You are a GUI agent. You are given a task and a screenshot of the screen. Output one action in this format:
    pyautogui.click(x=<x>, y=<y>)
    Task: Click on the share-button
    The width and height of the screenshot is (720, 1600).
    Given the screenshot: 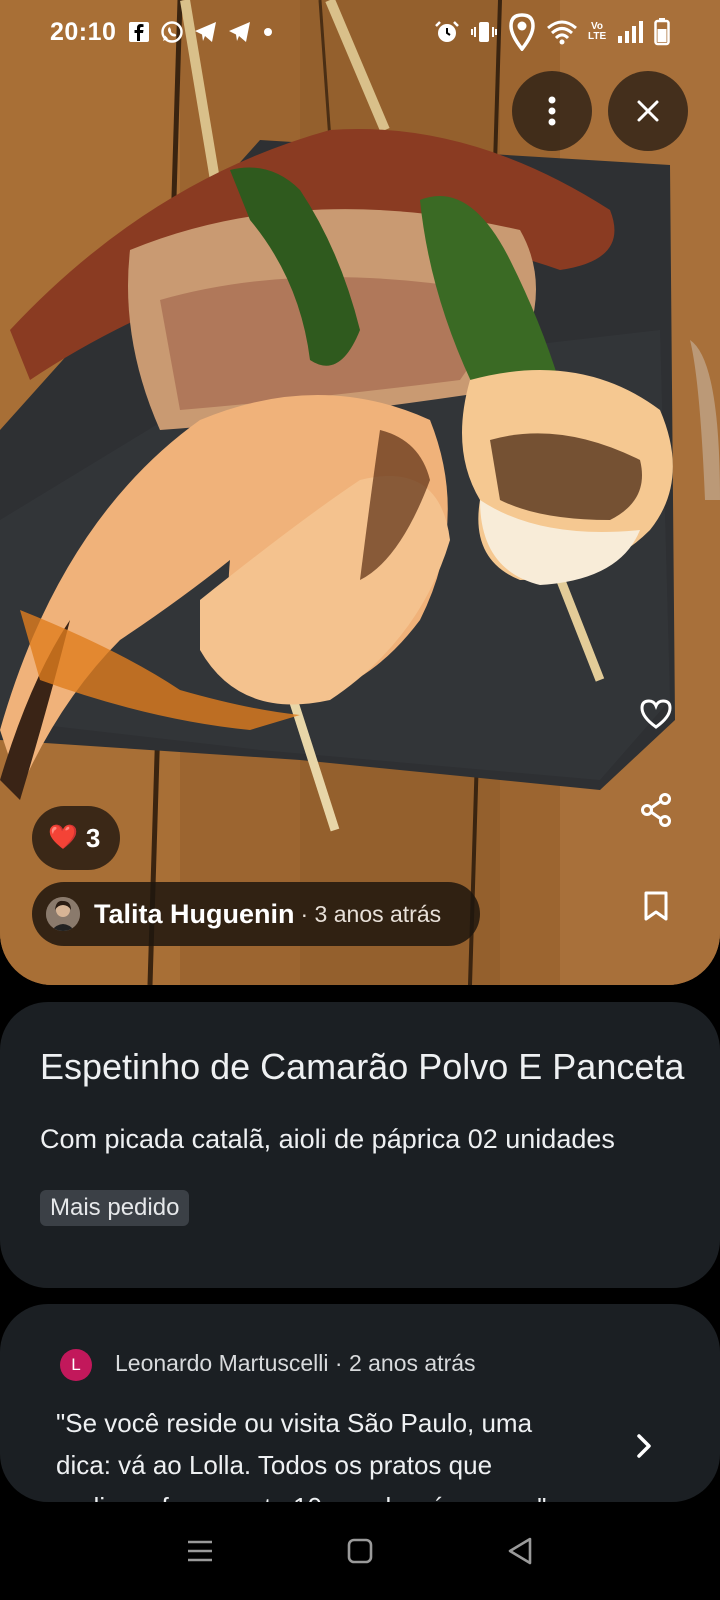 What is the action you would take?
    pyautogui.click(x=656, y=810)
    